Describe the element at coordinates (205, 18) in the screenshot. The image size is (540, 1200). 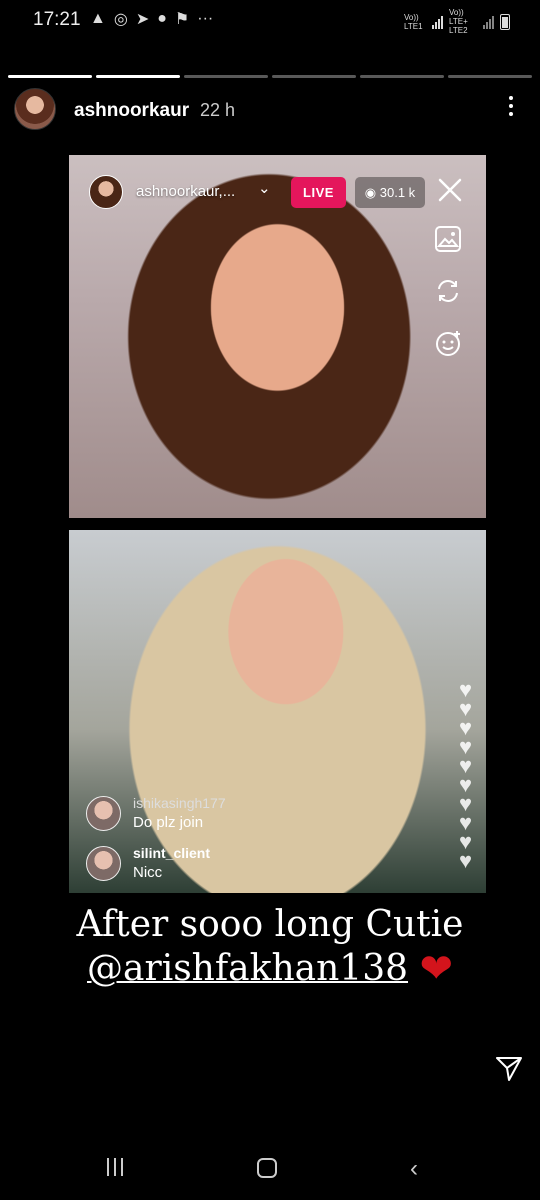
I see `more-notifications-icon: ···` at that location.